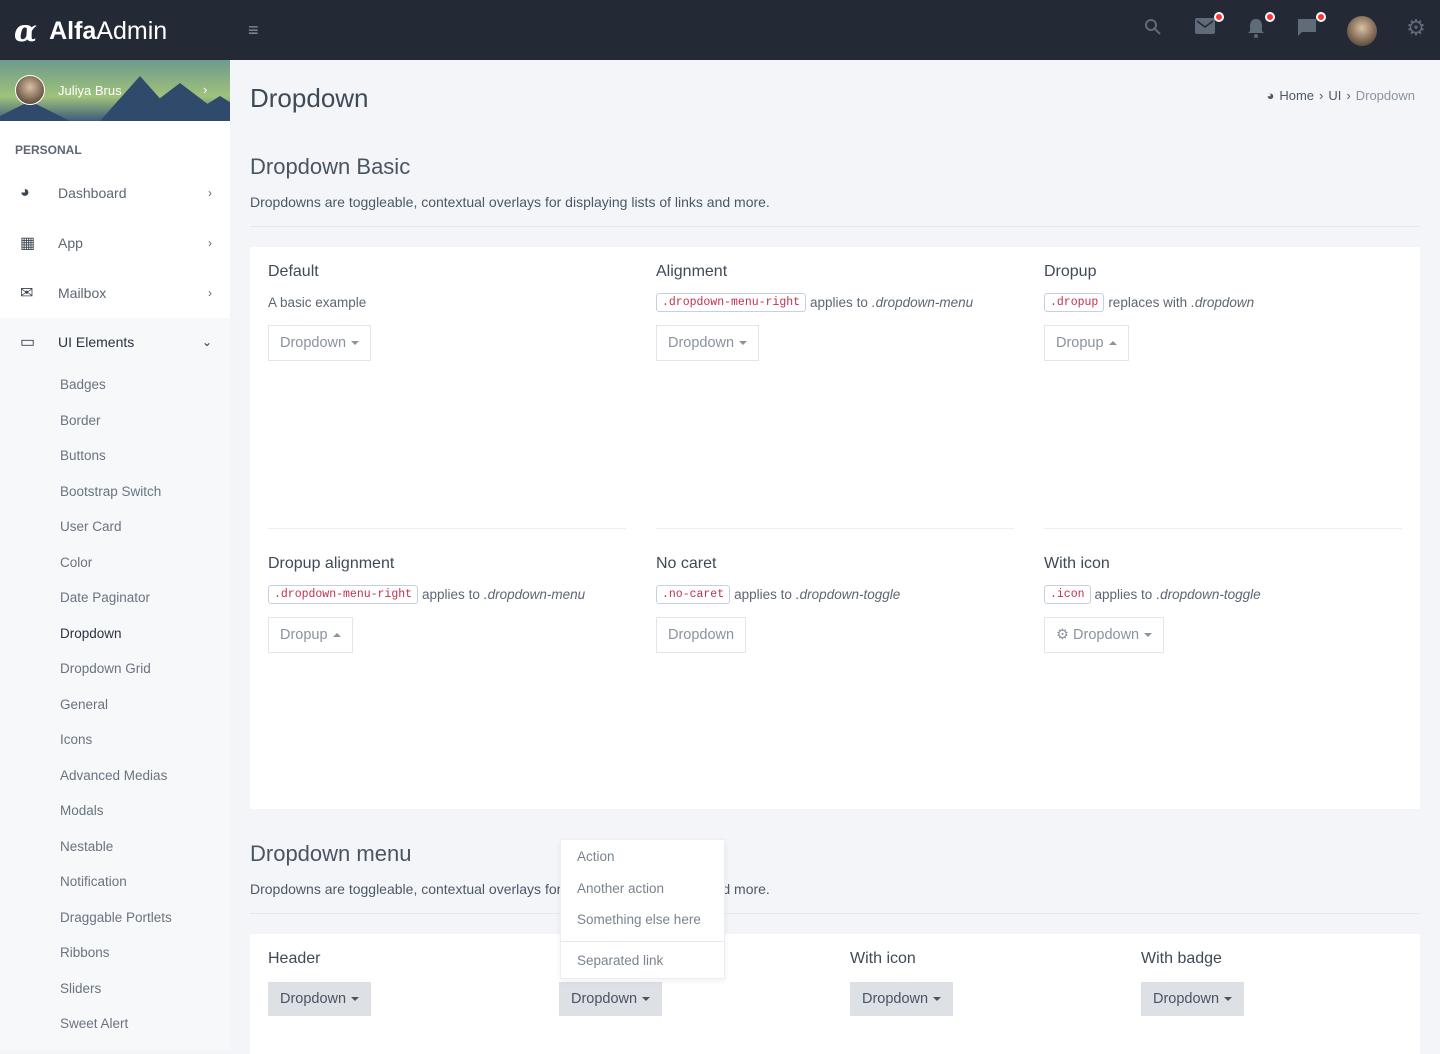  I want to click on menu-icon: ≡, so click(253, 30).